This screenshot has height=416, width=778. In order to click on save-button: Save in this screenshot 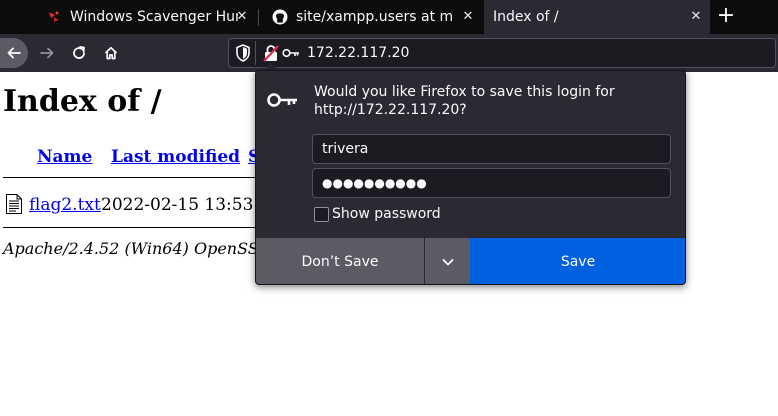, I will do `click(577, 261)`.